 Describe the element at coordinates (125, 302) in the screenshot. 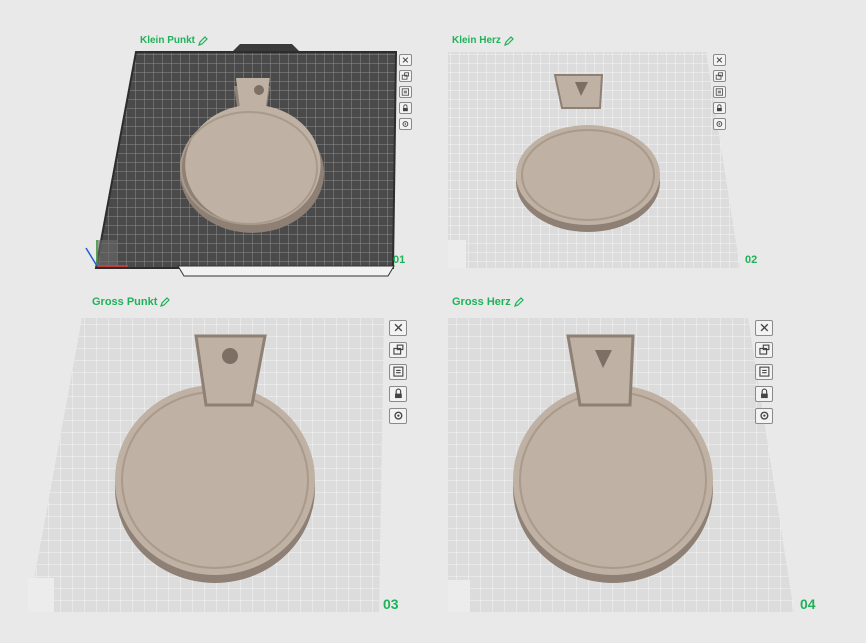

I see `plate-name-label: Gross Punkt` at that location.